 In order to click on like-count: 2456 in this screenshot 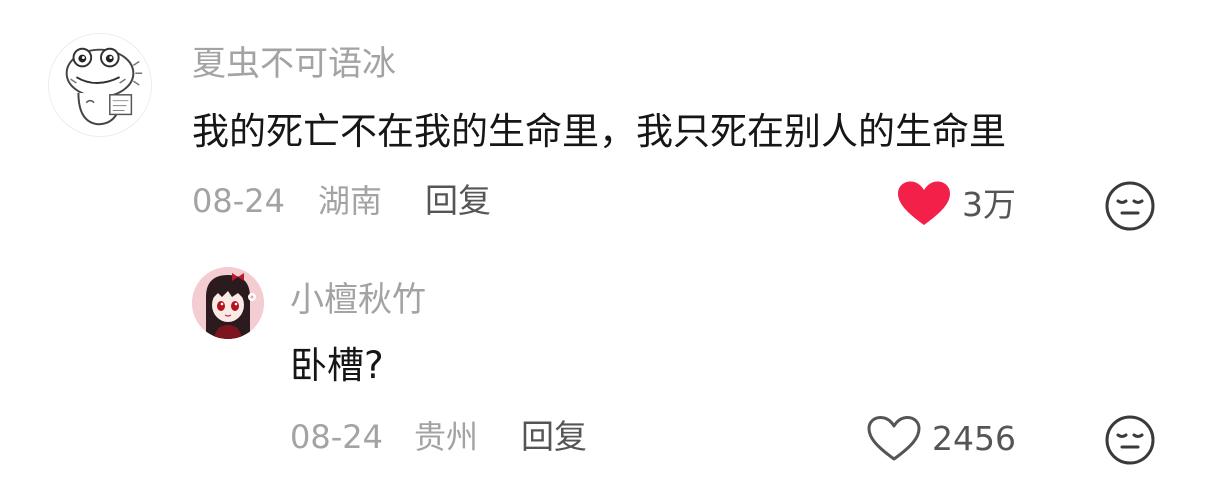, I will do `click(974, 438)`.